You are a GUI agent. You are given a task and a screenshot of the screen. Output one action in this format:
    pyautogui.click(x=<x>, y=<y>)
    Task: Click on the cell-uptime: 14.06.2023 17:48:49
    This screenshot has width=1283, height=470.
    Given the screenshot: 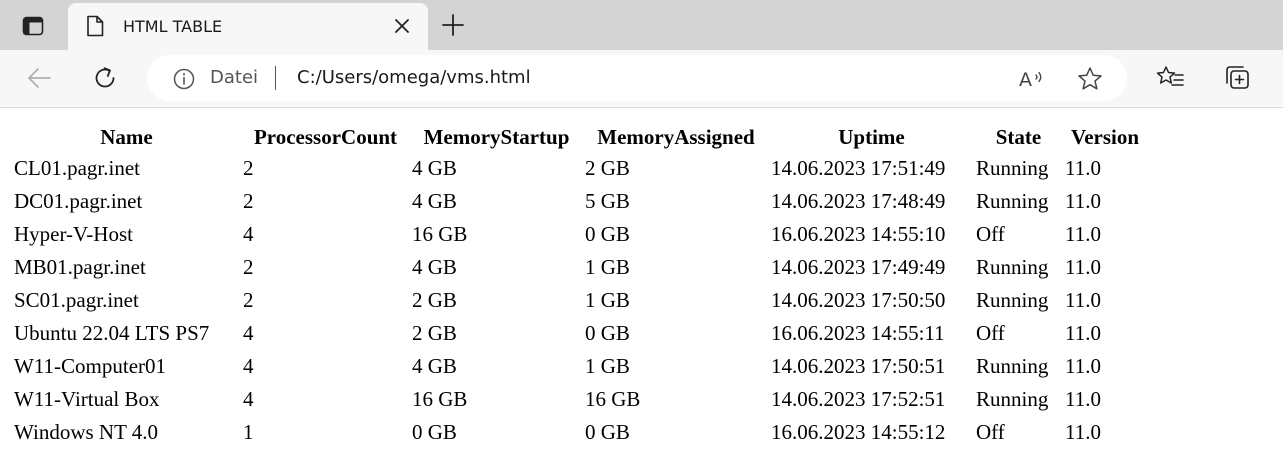 What is the action you would take?
    pyautogui.click(x=858, y=201)
    